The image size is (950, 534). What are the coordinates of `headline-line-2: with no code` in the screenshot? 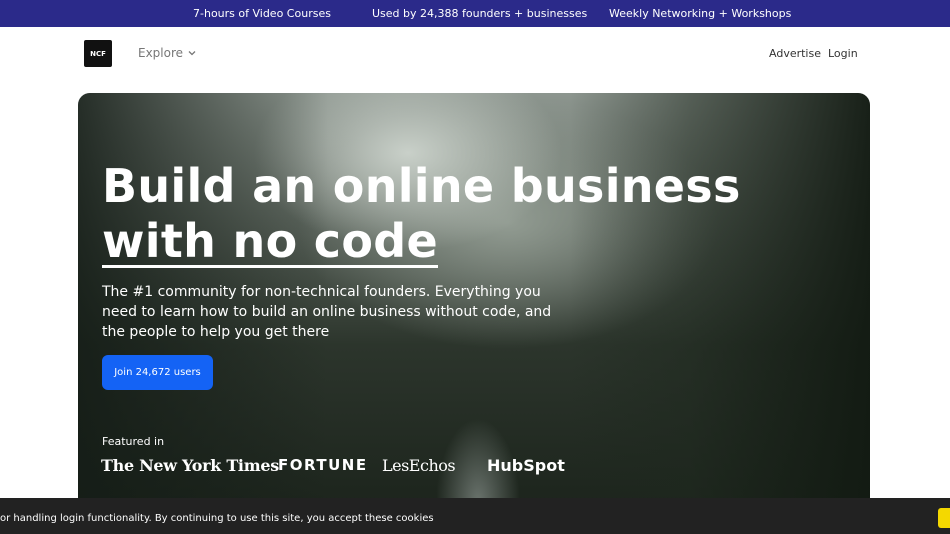 It's located at (270, 241).